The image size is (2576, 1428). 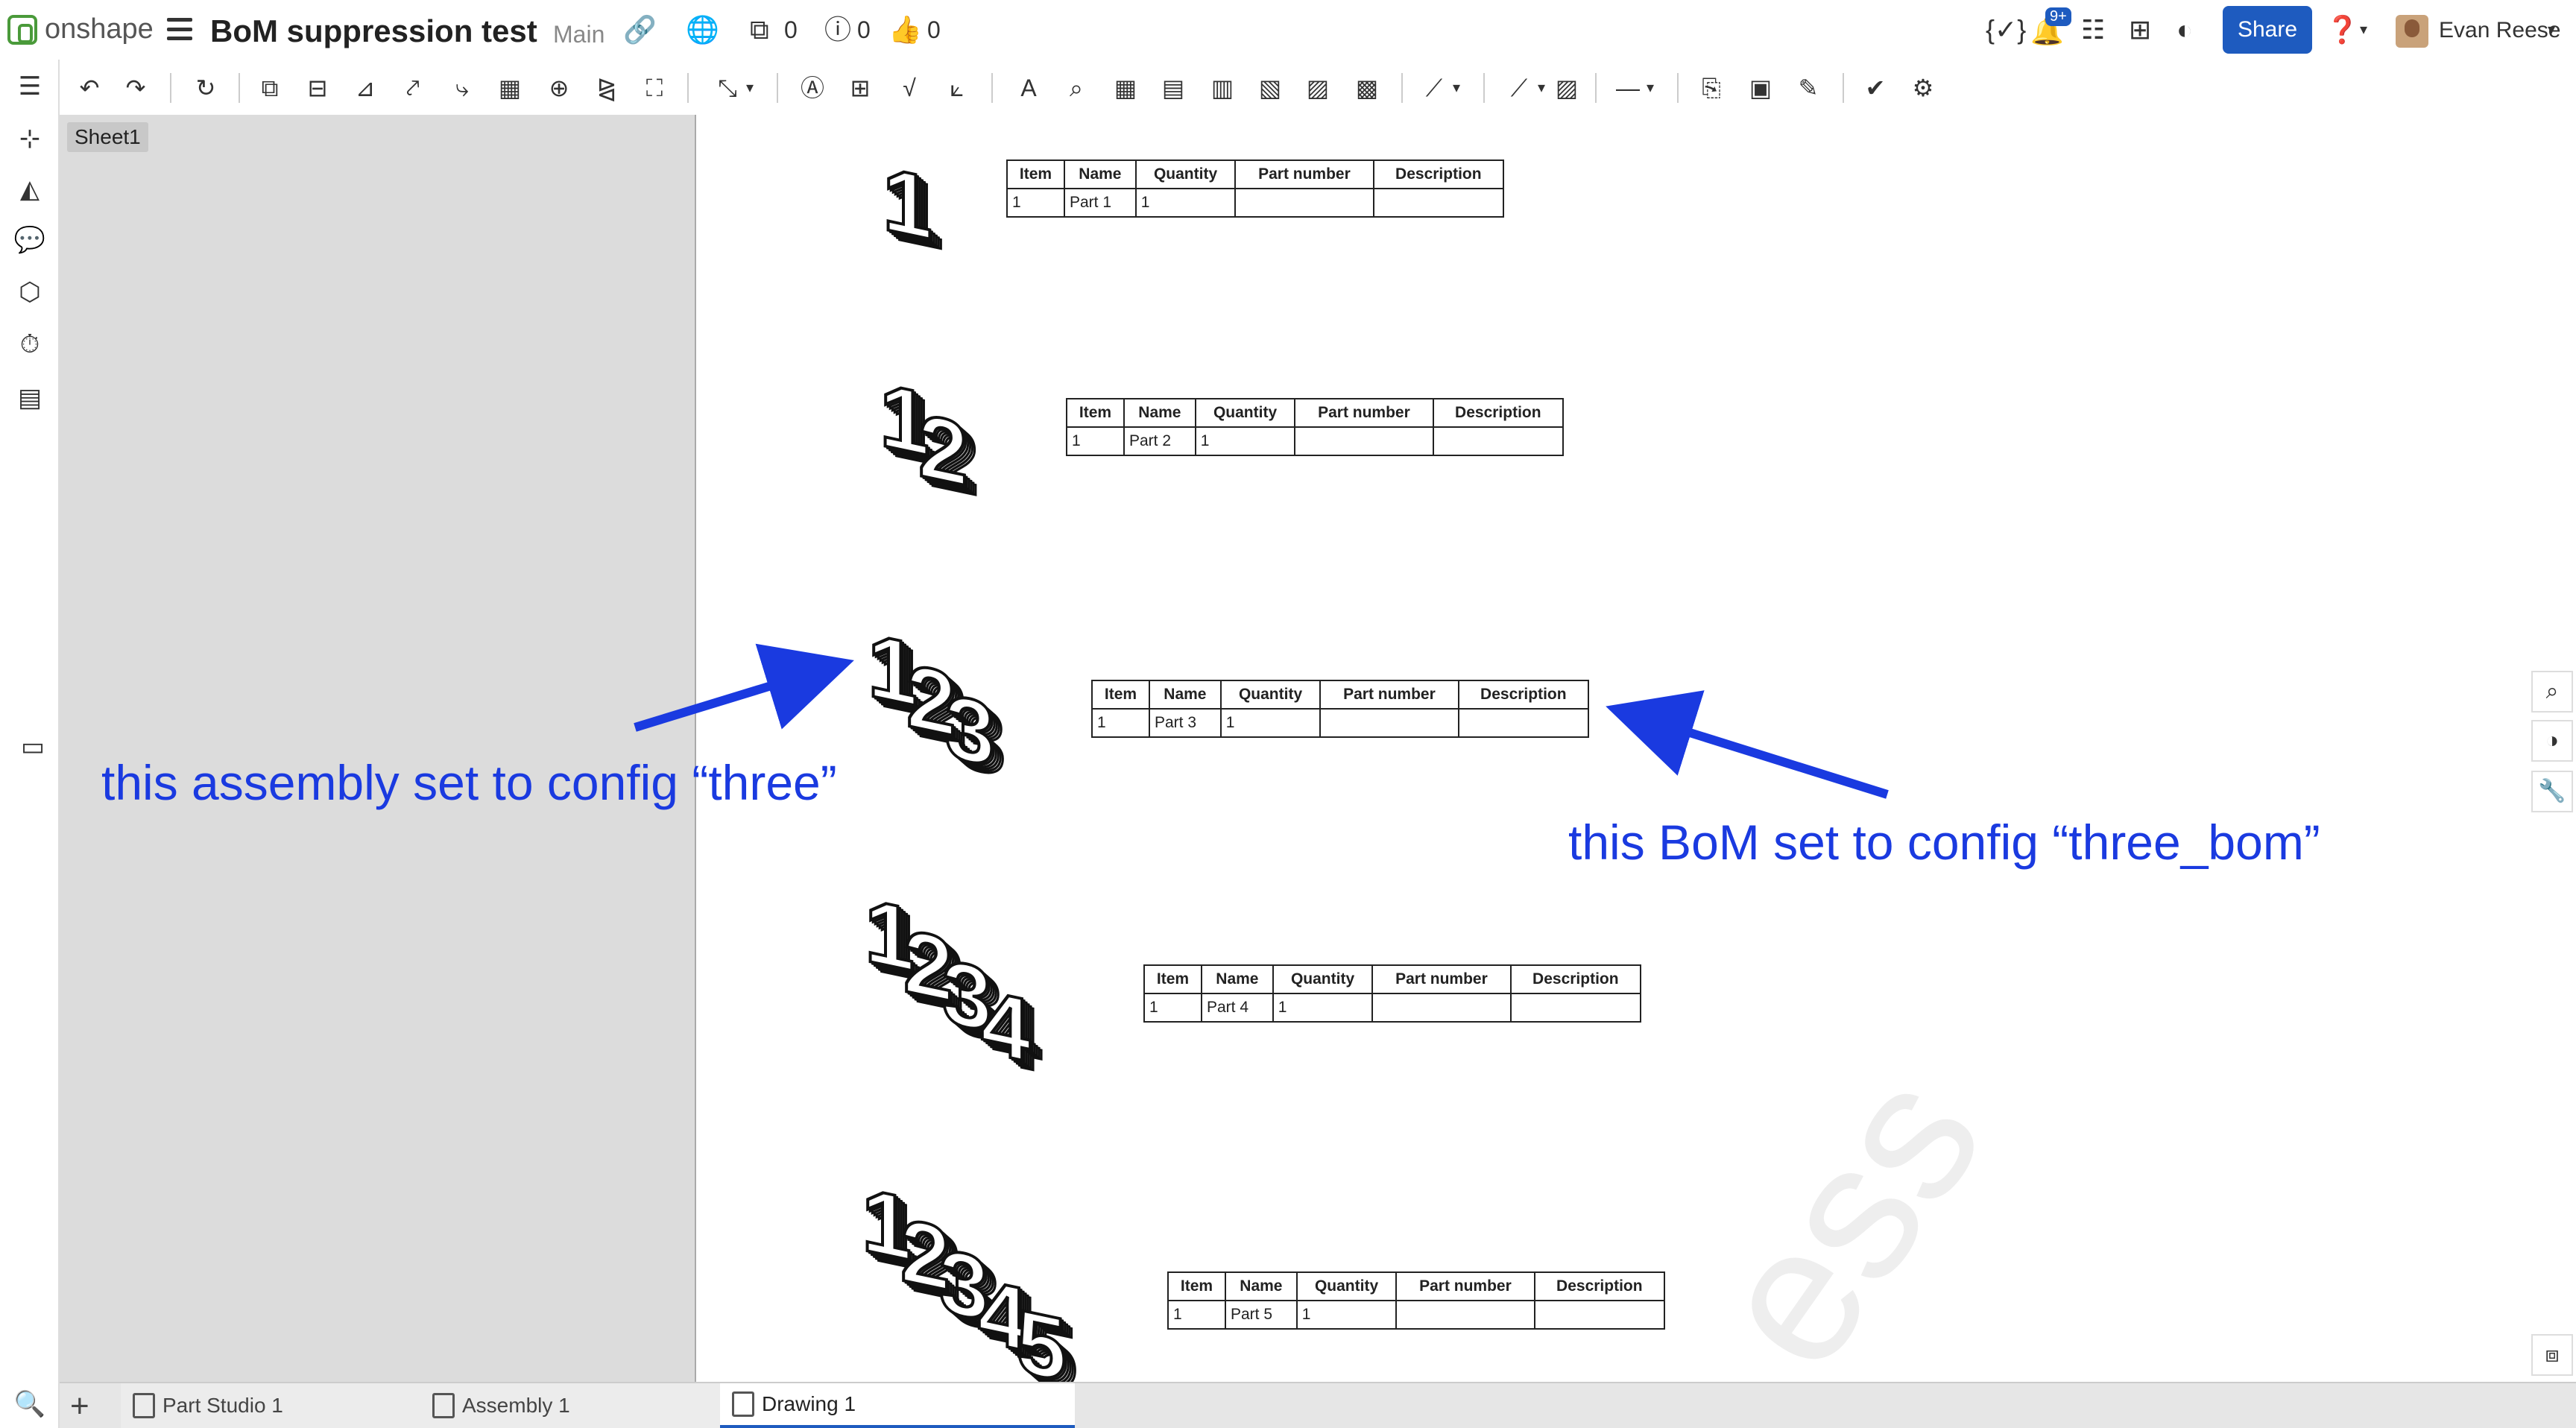 I want to click on info-icon: ⓘ, so click(x=838, y=30).